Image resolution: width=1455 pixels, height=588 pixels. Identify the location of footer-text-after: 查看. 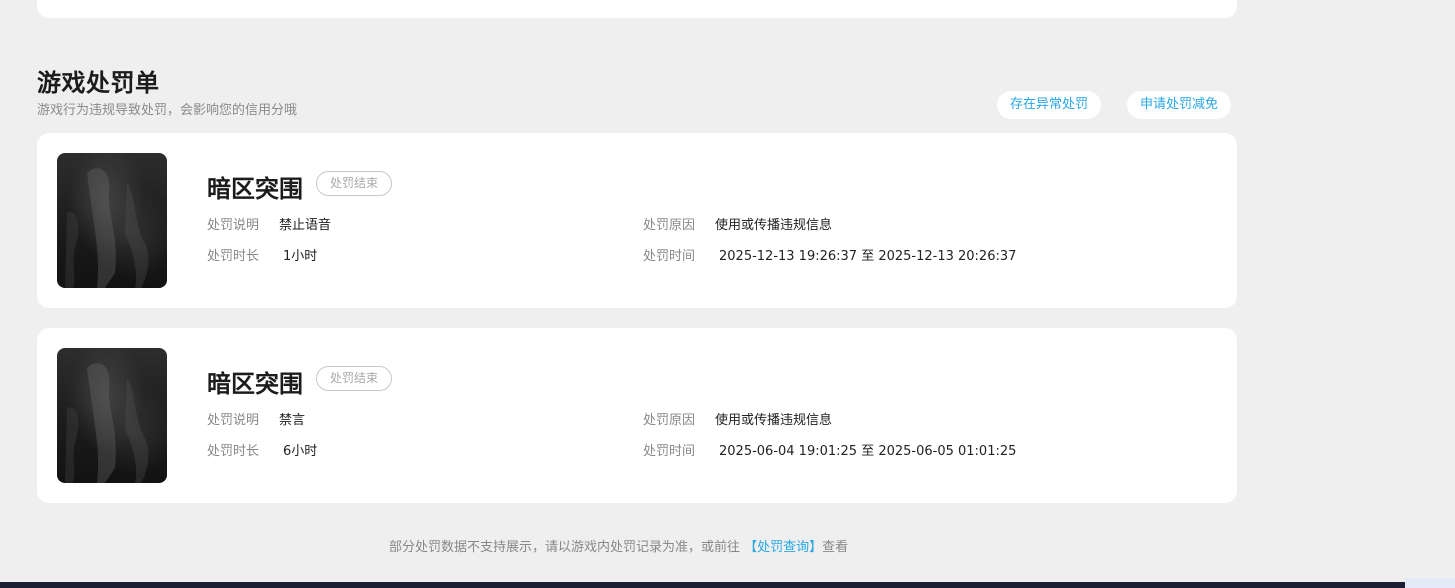
(835, 547).